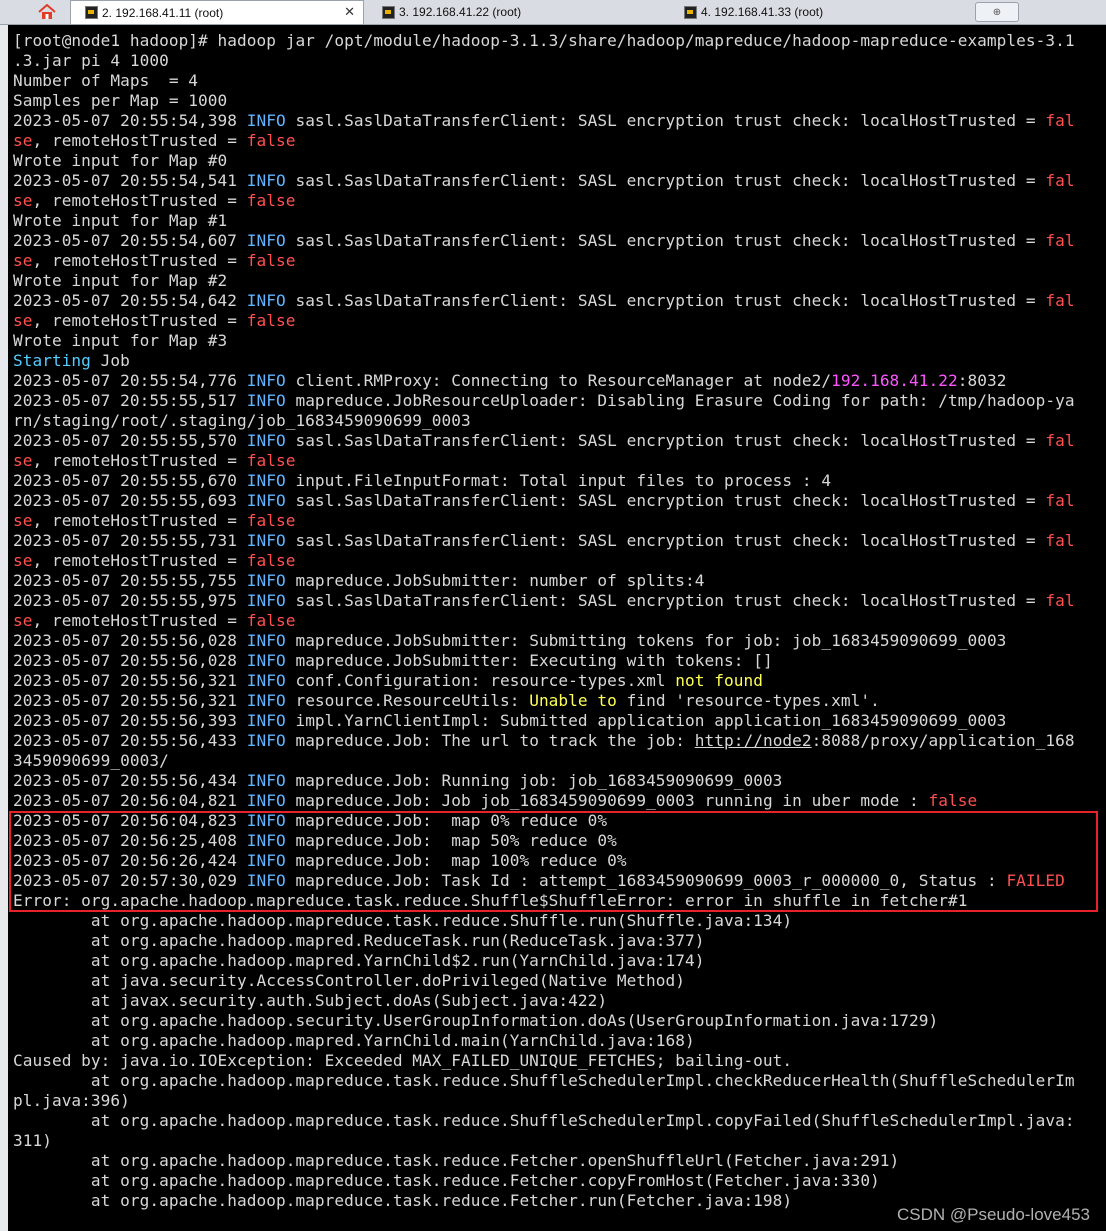 The image size is (1106, 1231). What do you see at coordinates (559, 281) in the screenshot?
I see `terminal-line: Wrote input for Map #2` at bounding box center [559, 281].